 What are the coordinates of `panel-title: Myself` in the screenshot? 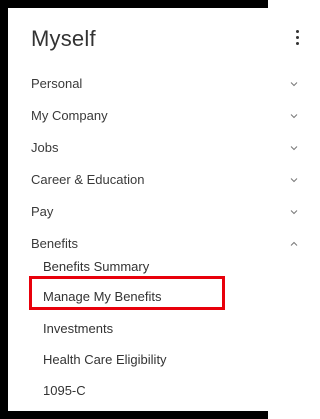 It's located at (63, 38).